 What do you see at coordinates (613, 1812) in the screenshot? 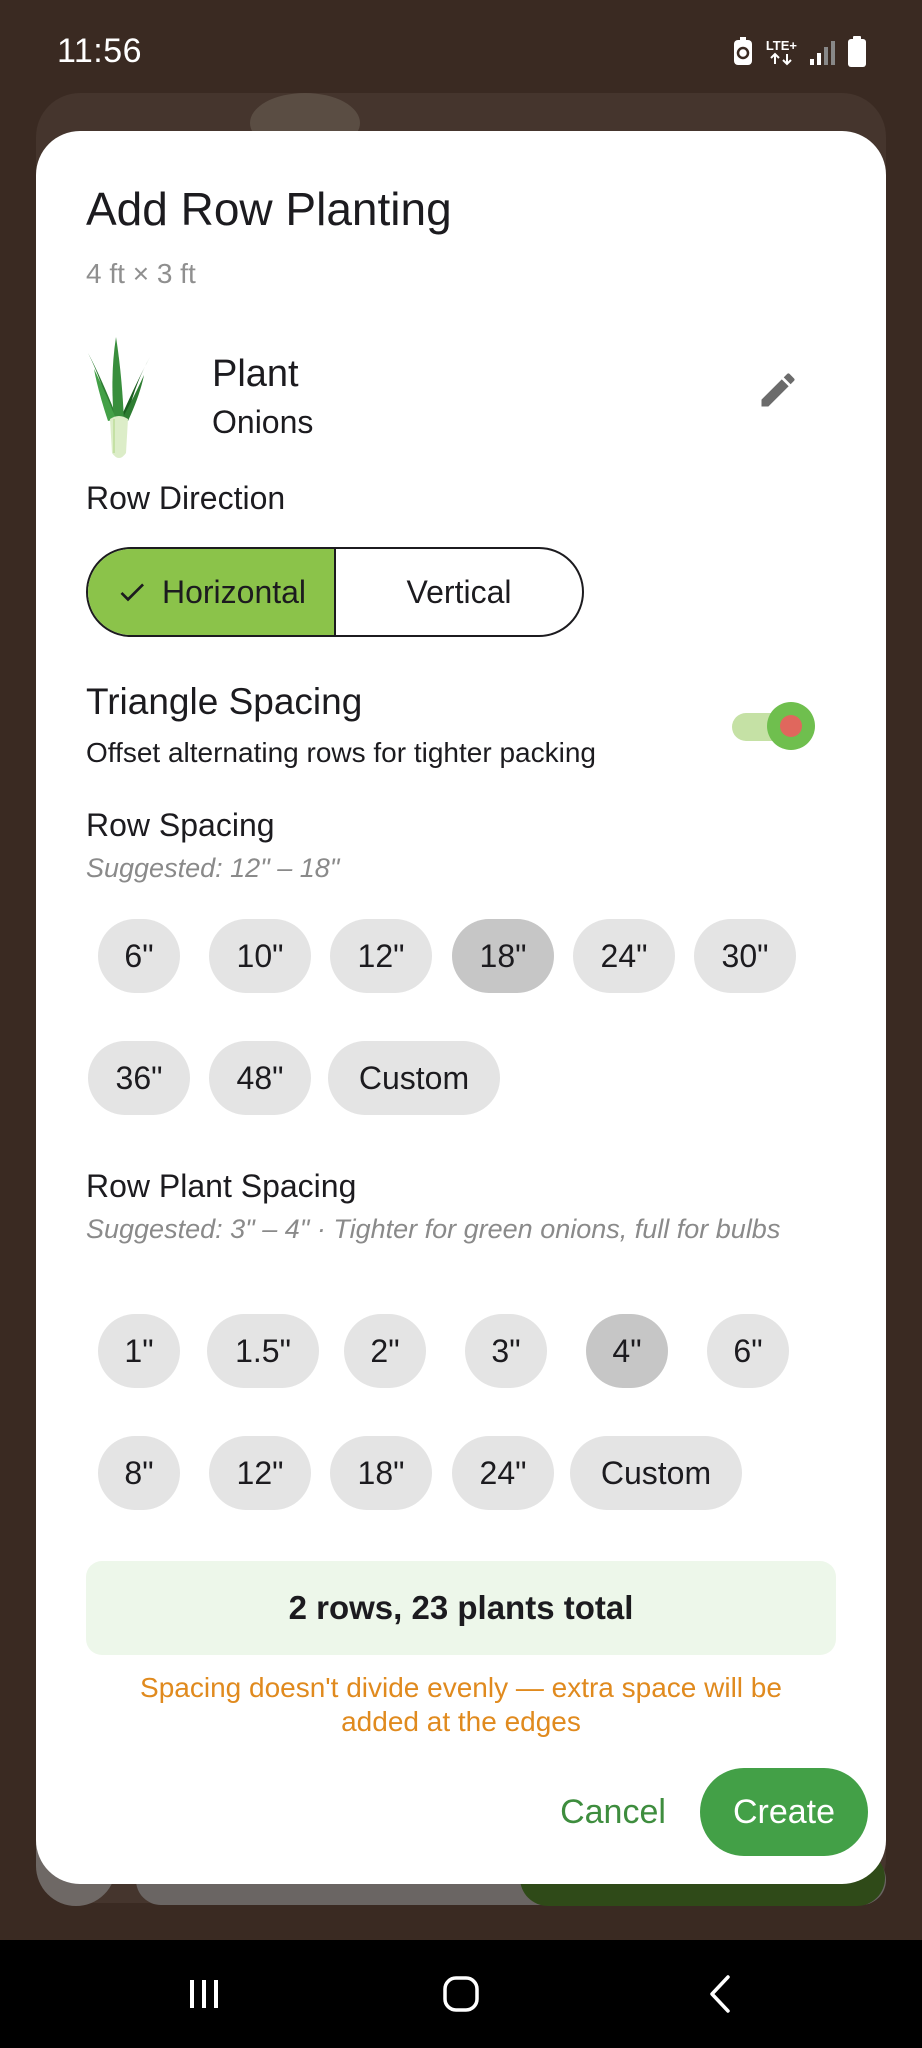
I see `cancel-button: Cancel` at bounding box center [613, 1812].